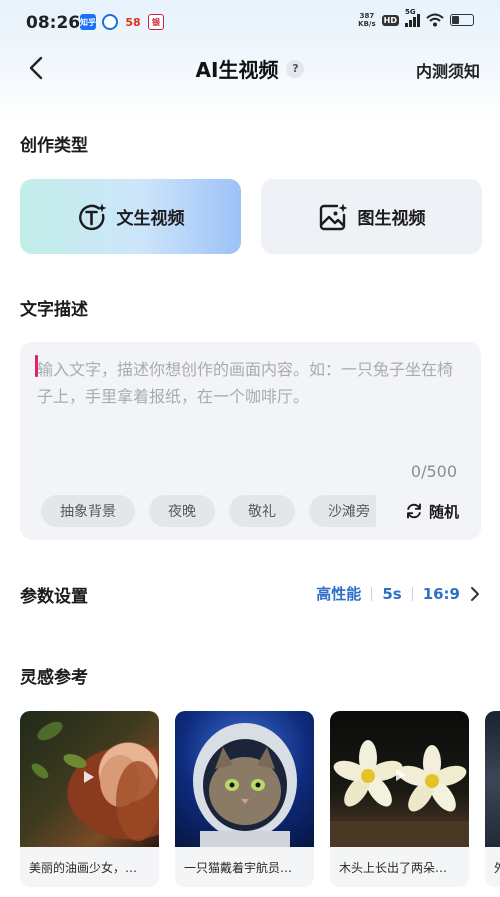 This screenshot has height=897, width=500. I want to click on prompt-chip: 沙滩旁, so click(342, 511).